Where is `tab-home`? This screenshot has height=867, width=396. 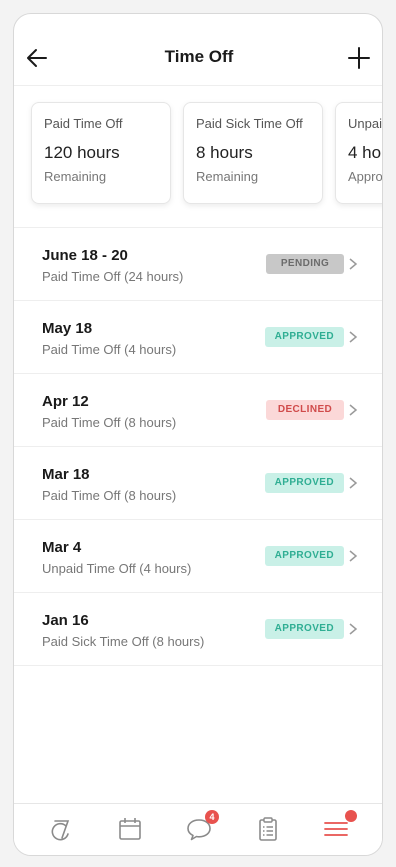
tab-home is located at coordinates (62, 829).